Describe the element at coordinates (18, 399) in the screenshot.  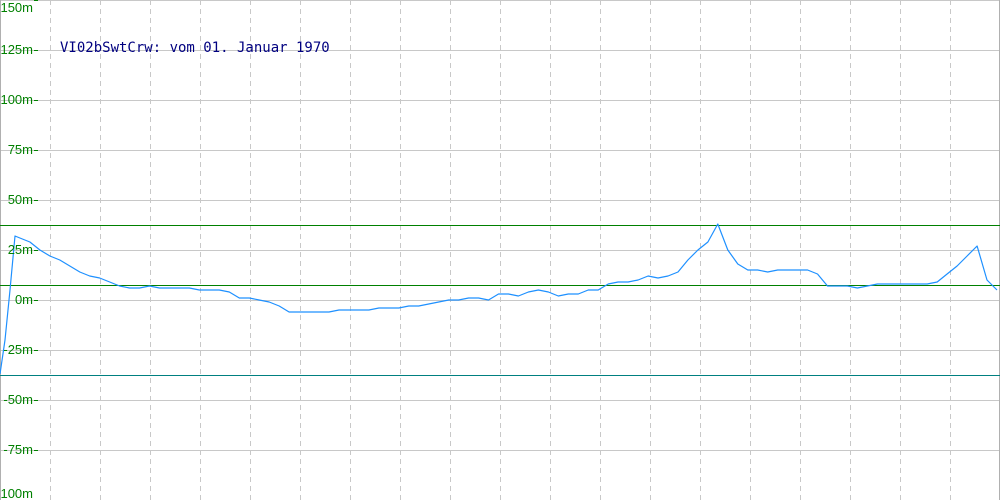
I see `y-tick-label: -50m` at that location.